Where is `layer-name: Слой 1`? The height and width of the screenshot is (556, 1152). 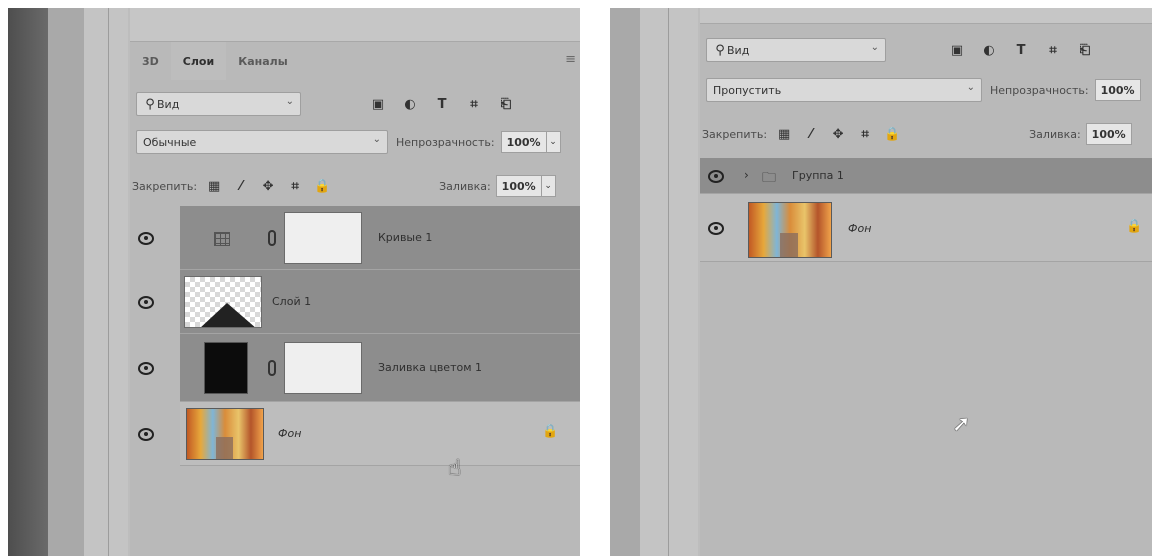 layer-name: Слой 1 is located at coordinates (291, 301).